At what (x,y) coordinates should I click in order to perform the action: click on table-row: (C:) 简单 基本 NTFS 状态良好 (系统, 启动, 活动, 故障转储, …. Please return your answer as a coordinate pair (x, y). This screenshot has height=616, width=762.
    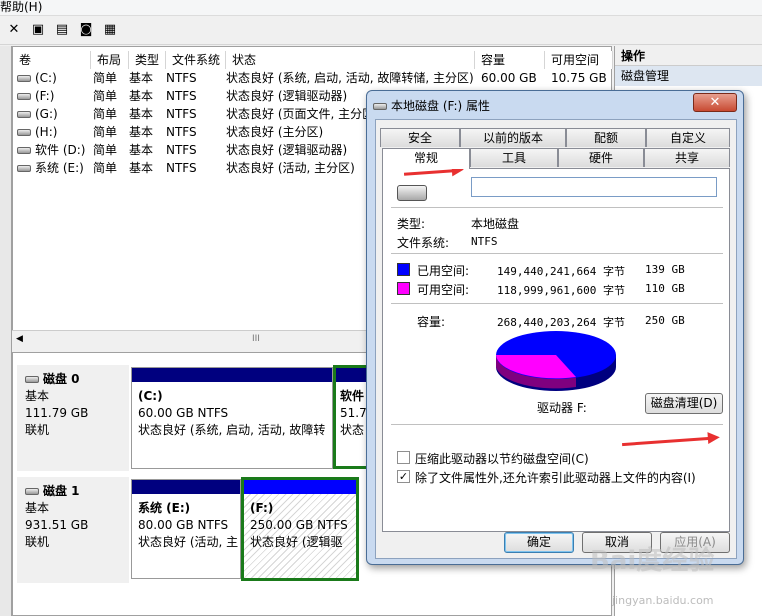
    Looking at the image, I should click on (313, 78).